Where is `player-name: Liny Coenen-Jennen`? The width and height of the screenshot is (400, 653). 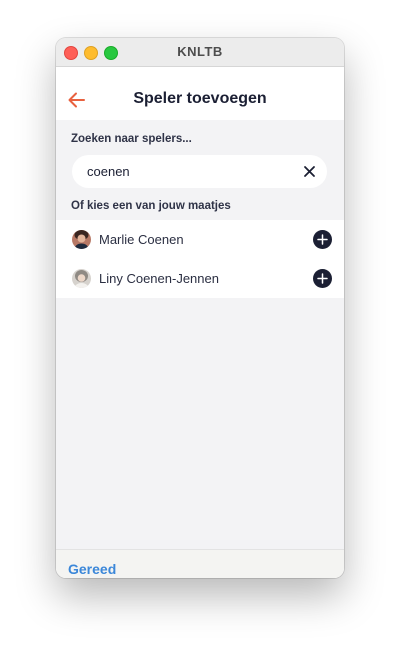 player-name: Liny Coenen-Jennen is located at coordinates (159, 278).